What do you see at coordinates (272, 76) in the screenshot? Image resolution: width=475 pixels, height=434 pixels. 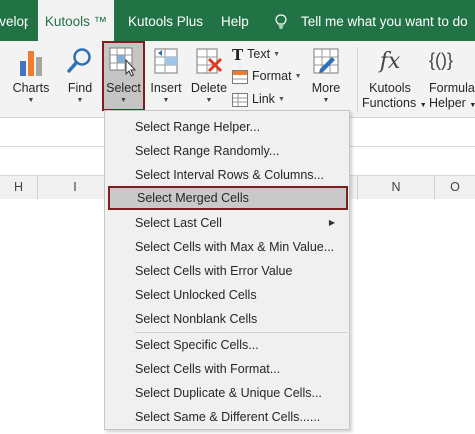 I see `format-label: Format` at bounding box center [272, 76].